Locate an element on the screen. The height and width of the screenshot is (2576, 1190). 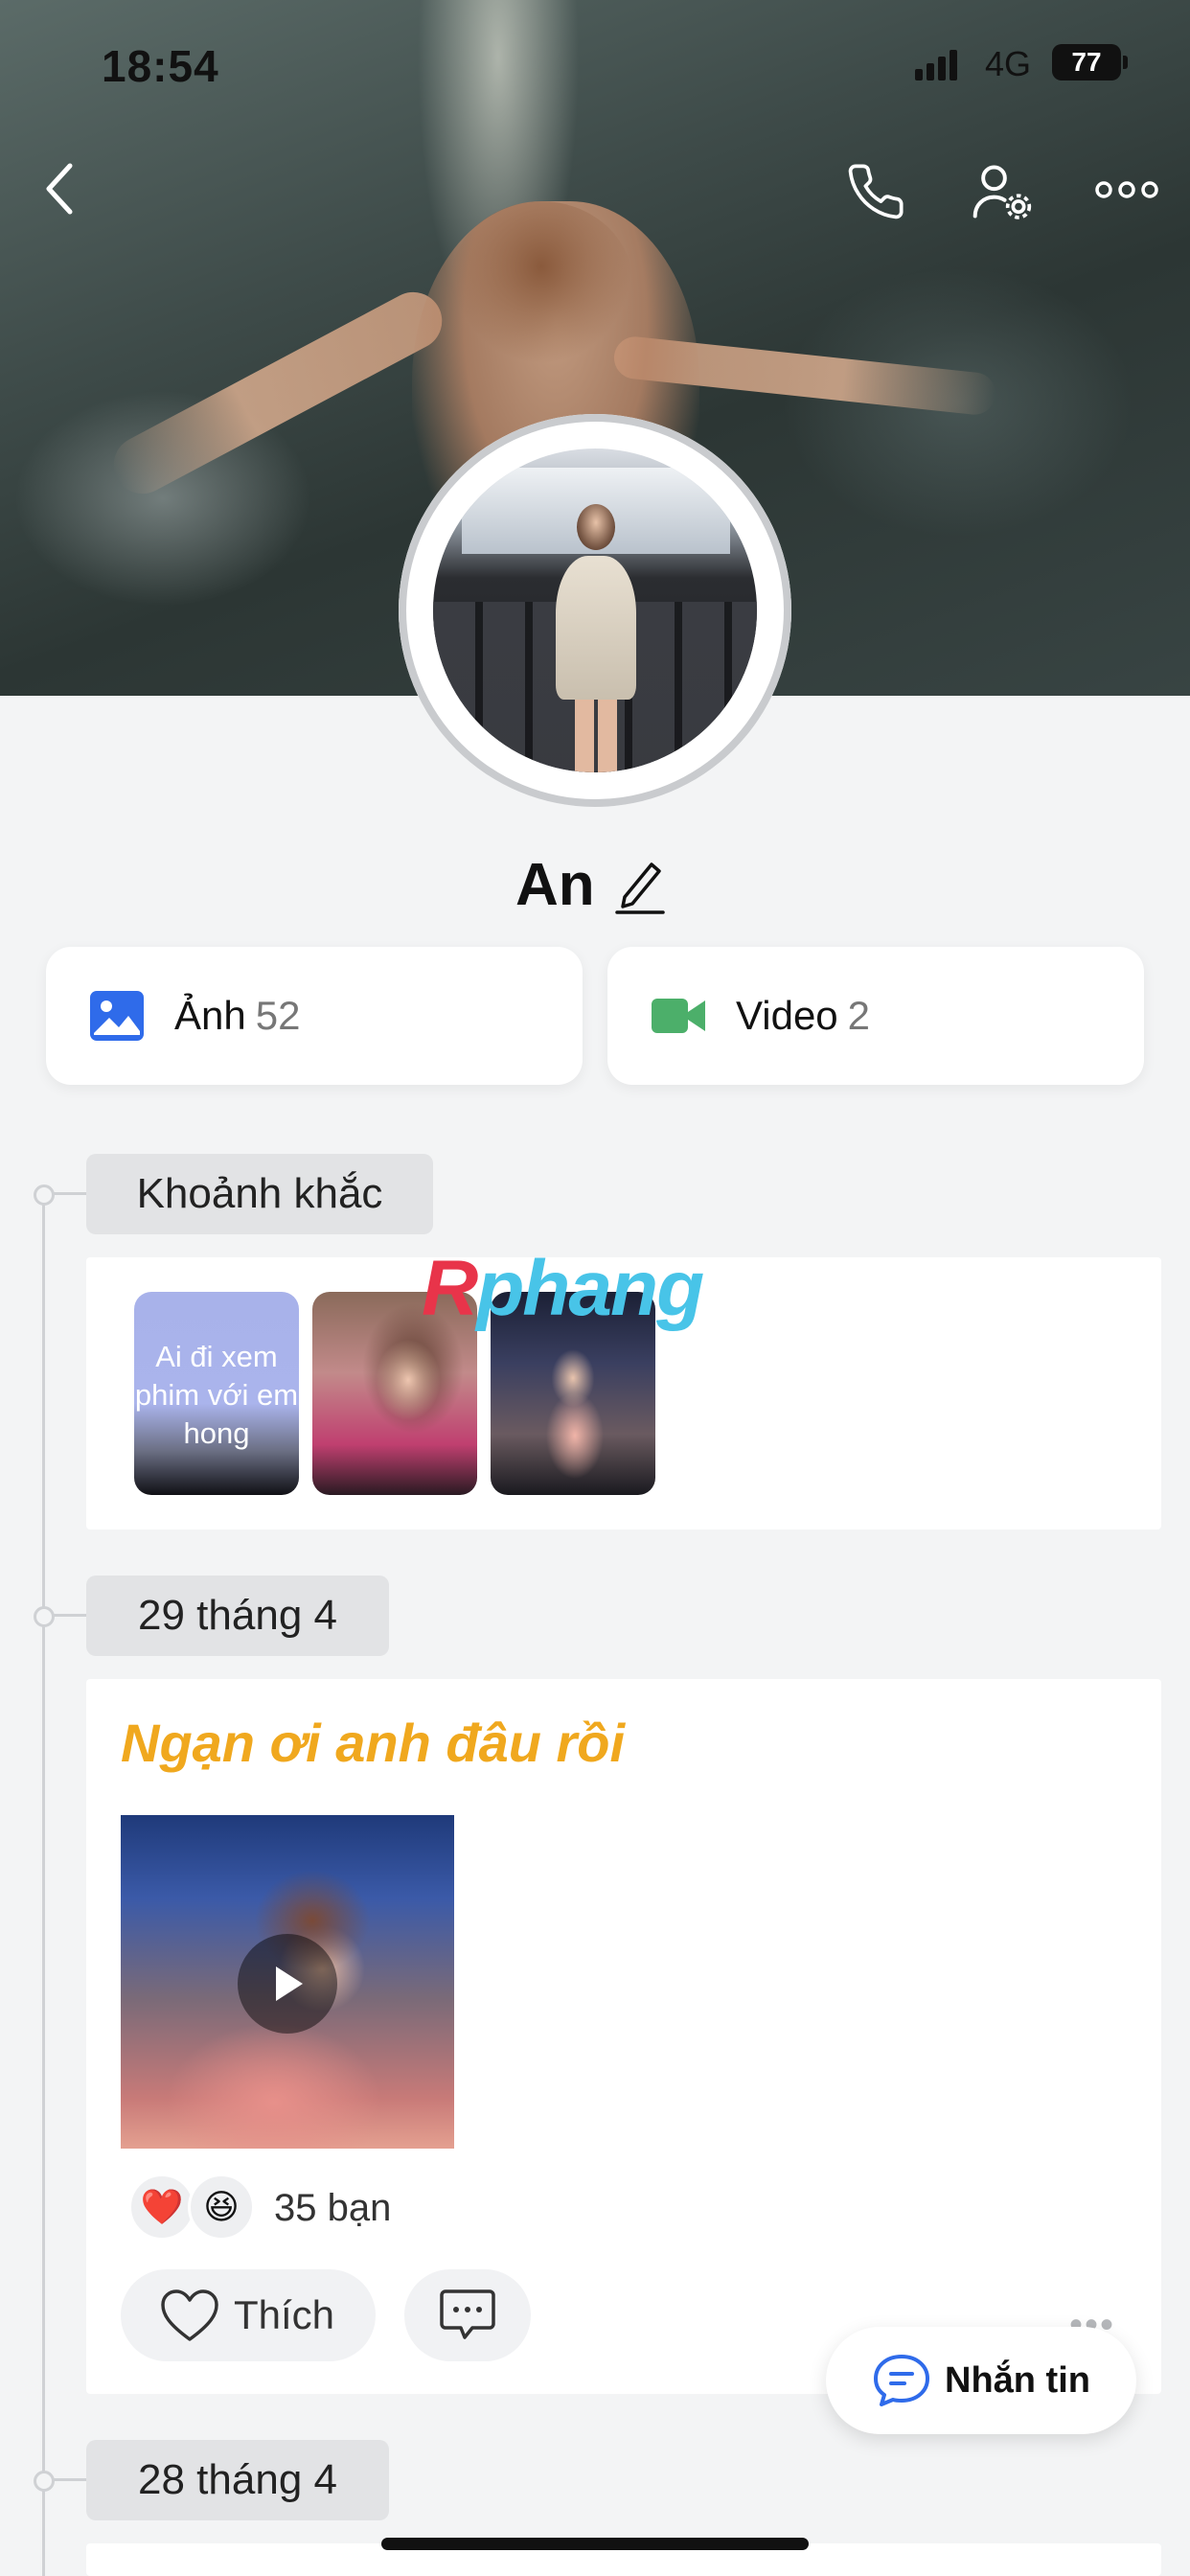
more-options-button is located at coordinates (1127, 189).